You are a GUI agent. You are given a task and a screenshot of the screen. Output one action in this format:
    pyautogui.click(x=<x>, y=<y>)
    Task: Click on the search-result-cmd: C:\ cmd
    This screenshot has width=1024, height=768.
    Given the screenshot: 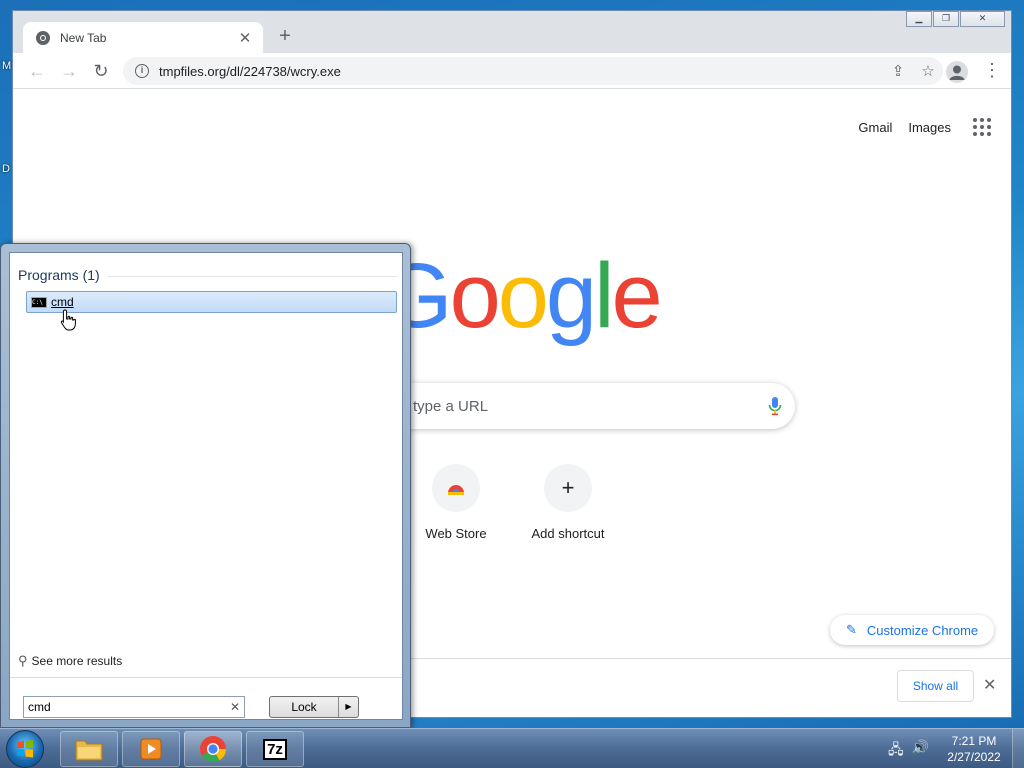 What is the action you would take?
    pyautogui.click(x=211, y=302)
    